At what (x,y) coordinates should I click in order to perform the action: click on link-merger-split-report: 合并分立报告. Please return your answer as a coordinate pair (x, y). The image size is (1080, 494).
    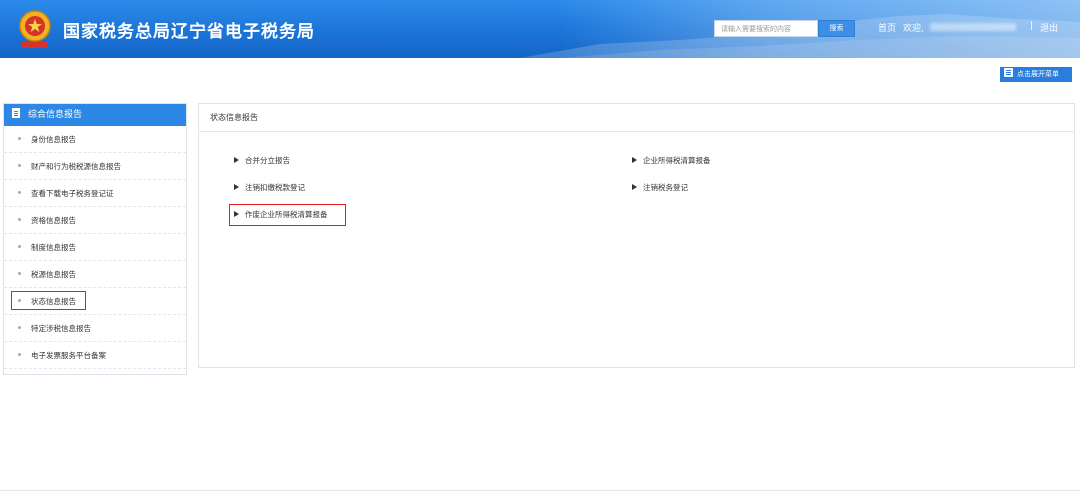
    Looking at the image, I should click on (262, 160).